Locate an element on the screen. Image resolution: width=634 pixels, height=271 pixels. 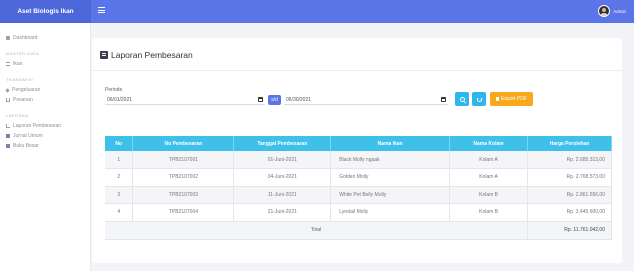
sidebar-item-label: Jurnal Umum is located at coordinates (28, 136).